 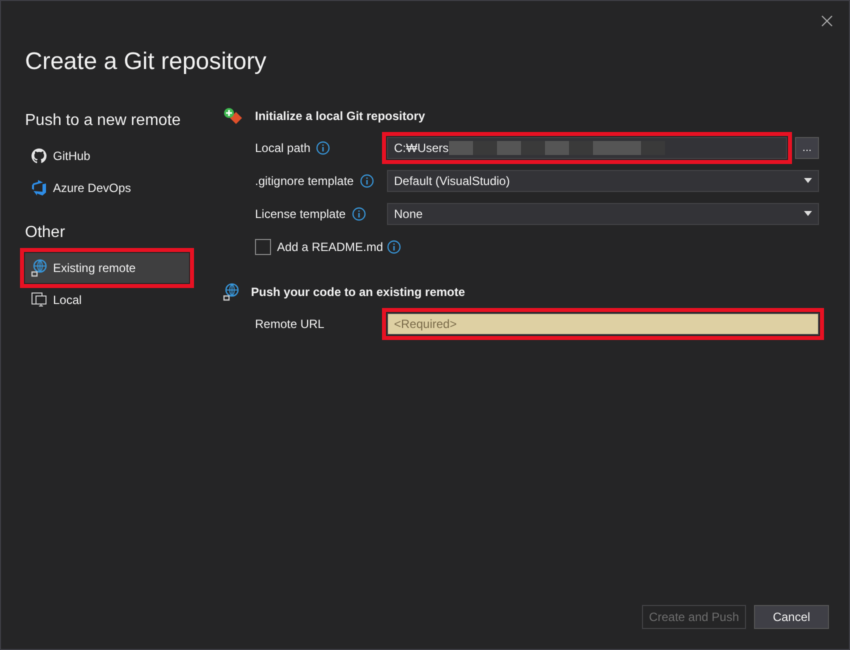 What do you see at coordinates (340, 116) in the screenshot?
I see `section-heading: Initialize a local Git repository` at bounding box center [340, 116].